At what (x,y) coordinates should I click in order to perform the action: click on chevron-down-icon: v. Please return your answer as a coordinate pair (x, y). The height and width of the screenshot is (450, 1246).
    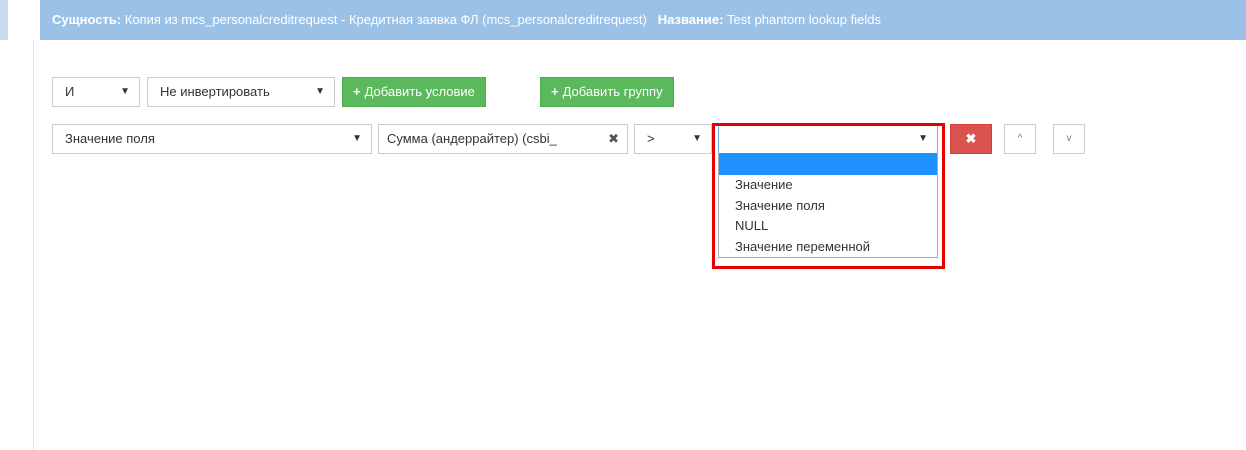
    Looking at the image, I should click on (1069, 138).